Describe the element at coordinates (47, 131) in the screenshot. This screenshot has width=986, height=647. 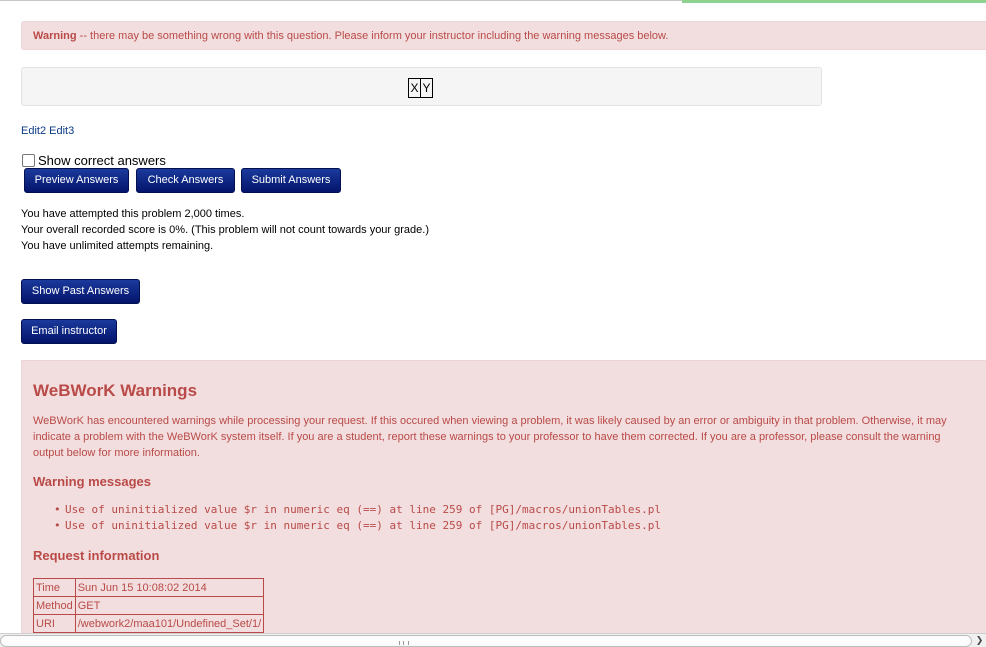
I see `edit-links: Edit2 Edit3` at that location.